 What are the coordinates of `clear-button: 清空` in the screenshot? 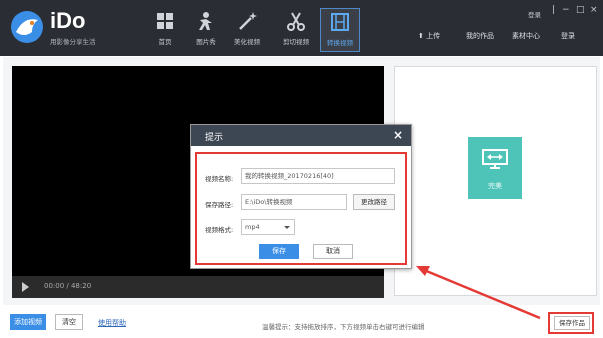 It's located at (69, 322).